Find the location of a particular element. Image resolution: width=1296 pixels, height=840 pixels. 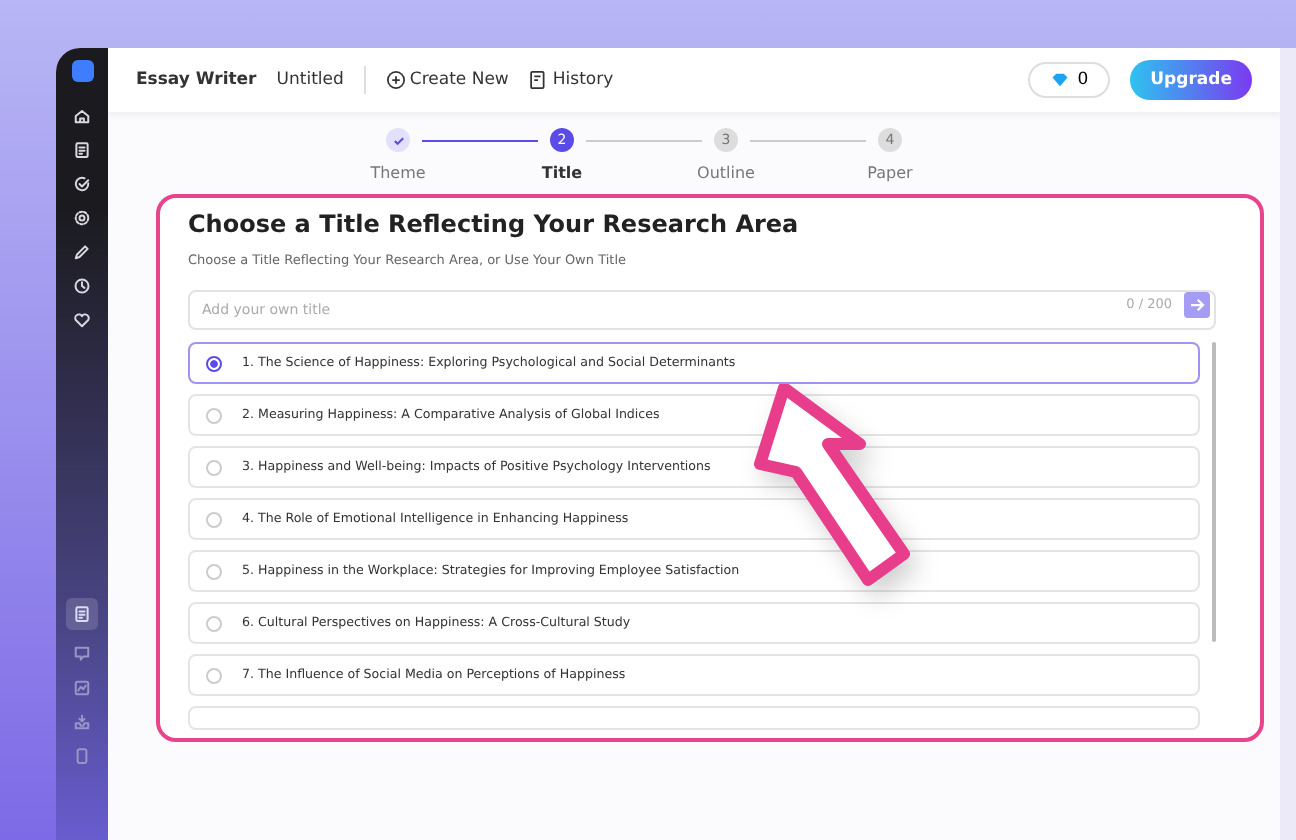

inbox-icon is located at coordinates (82, 722).